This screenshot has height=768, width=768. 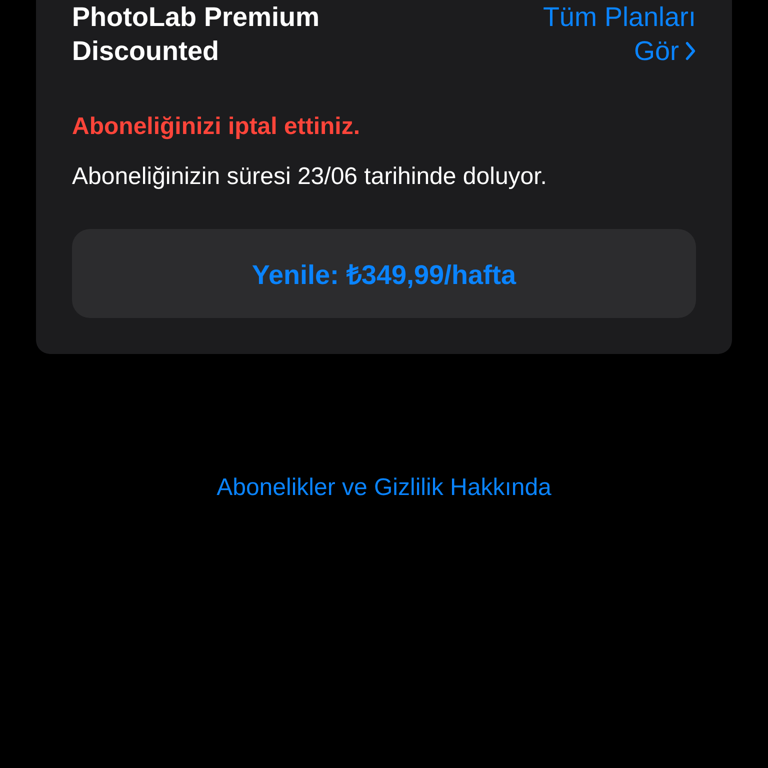 I want to click on subscriptions-privacy-link: Abonelikler ve Gizlilik Hakkında, so click(x=384, y=488).